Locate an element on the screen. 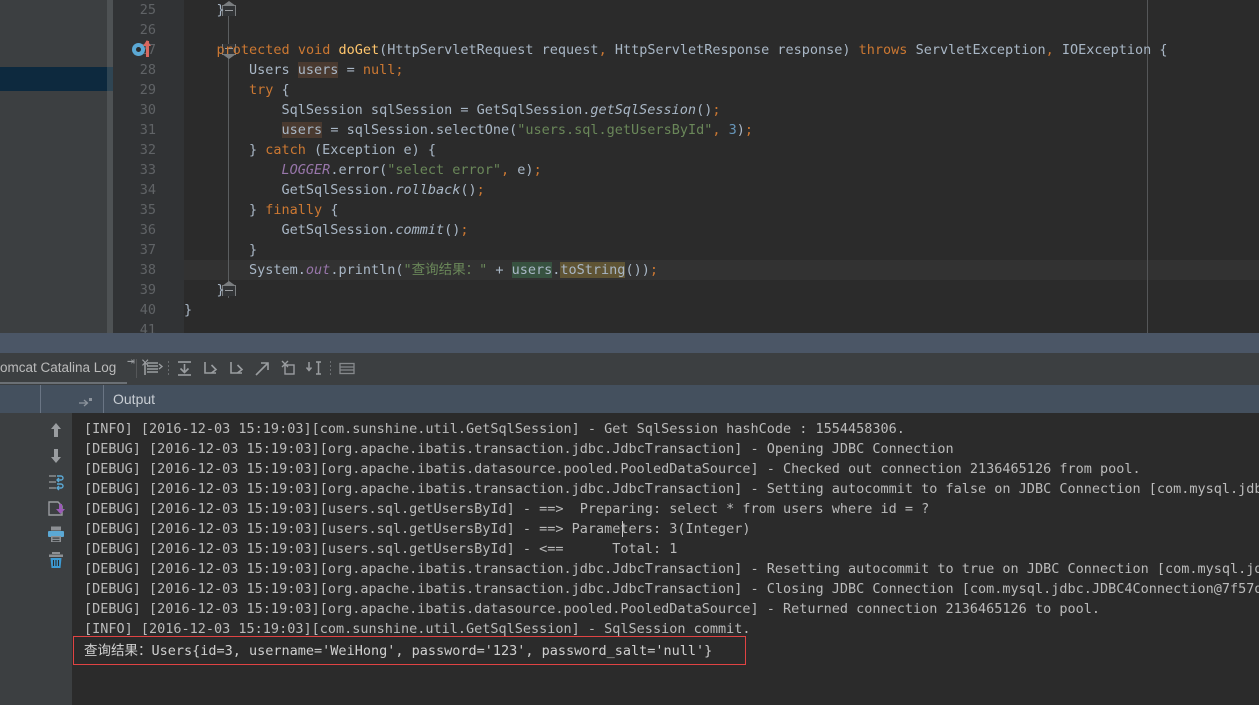 This screenshot has width=1259, height=705. print-button is located at coordinates (56, 534).